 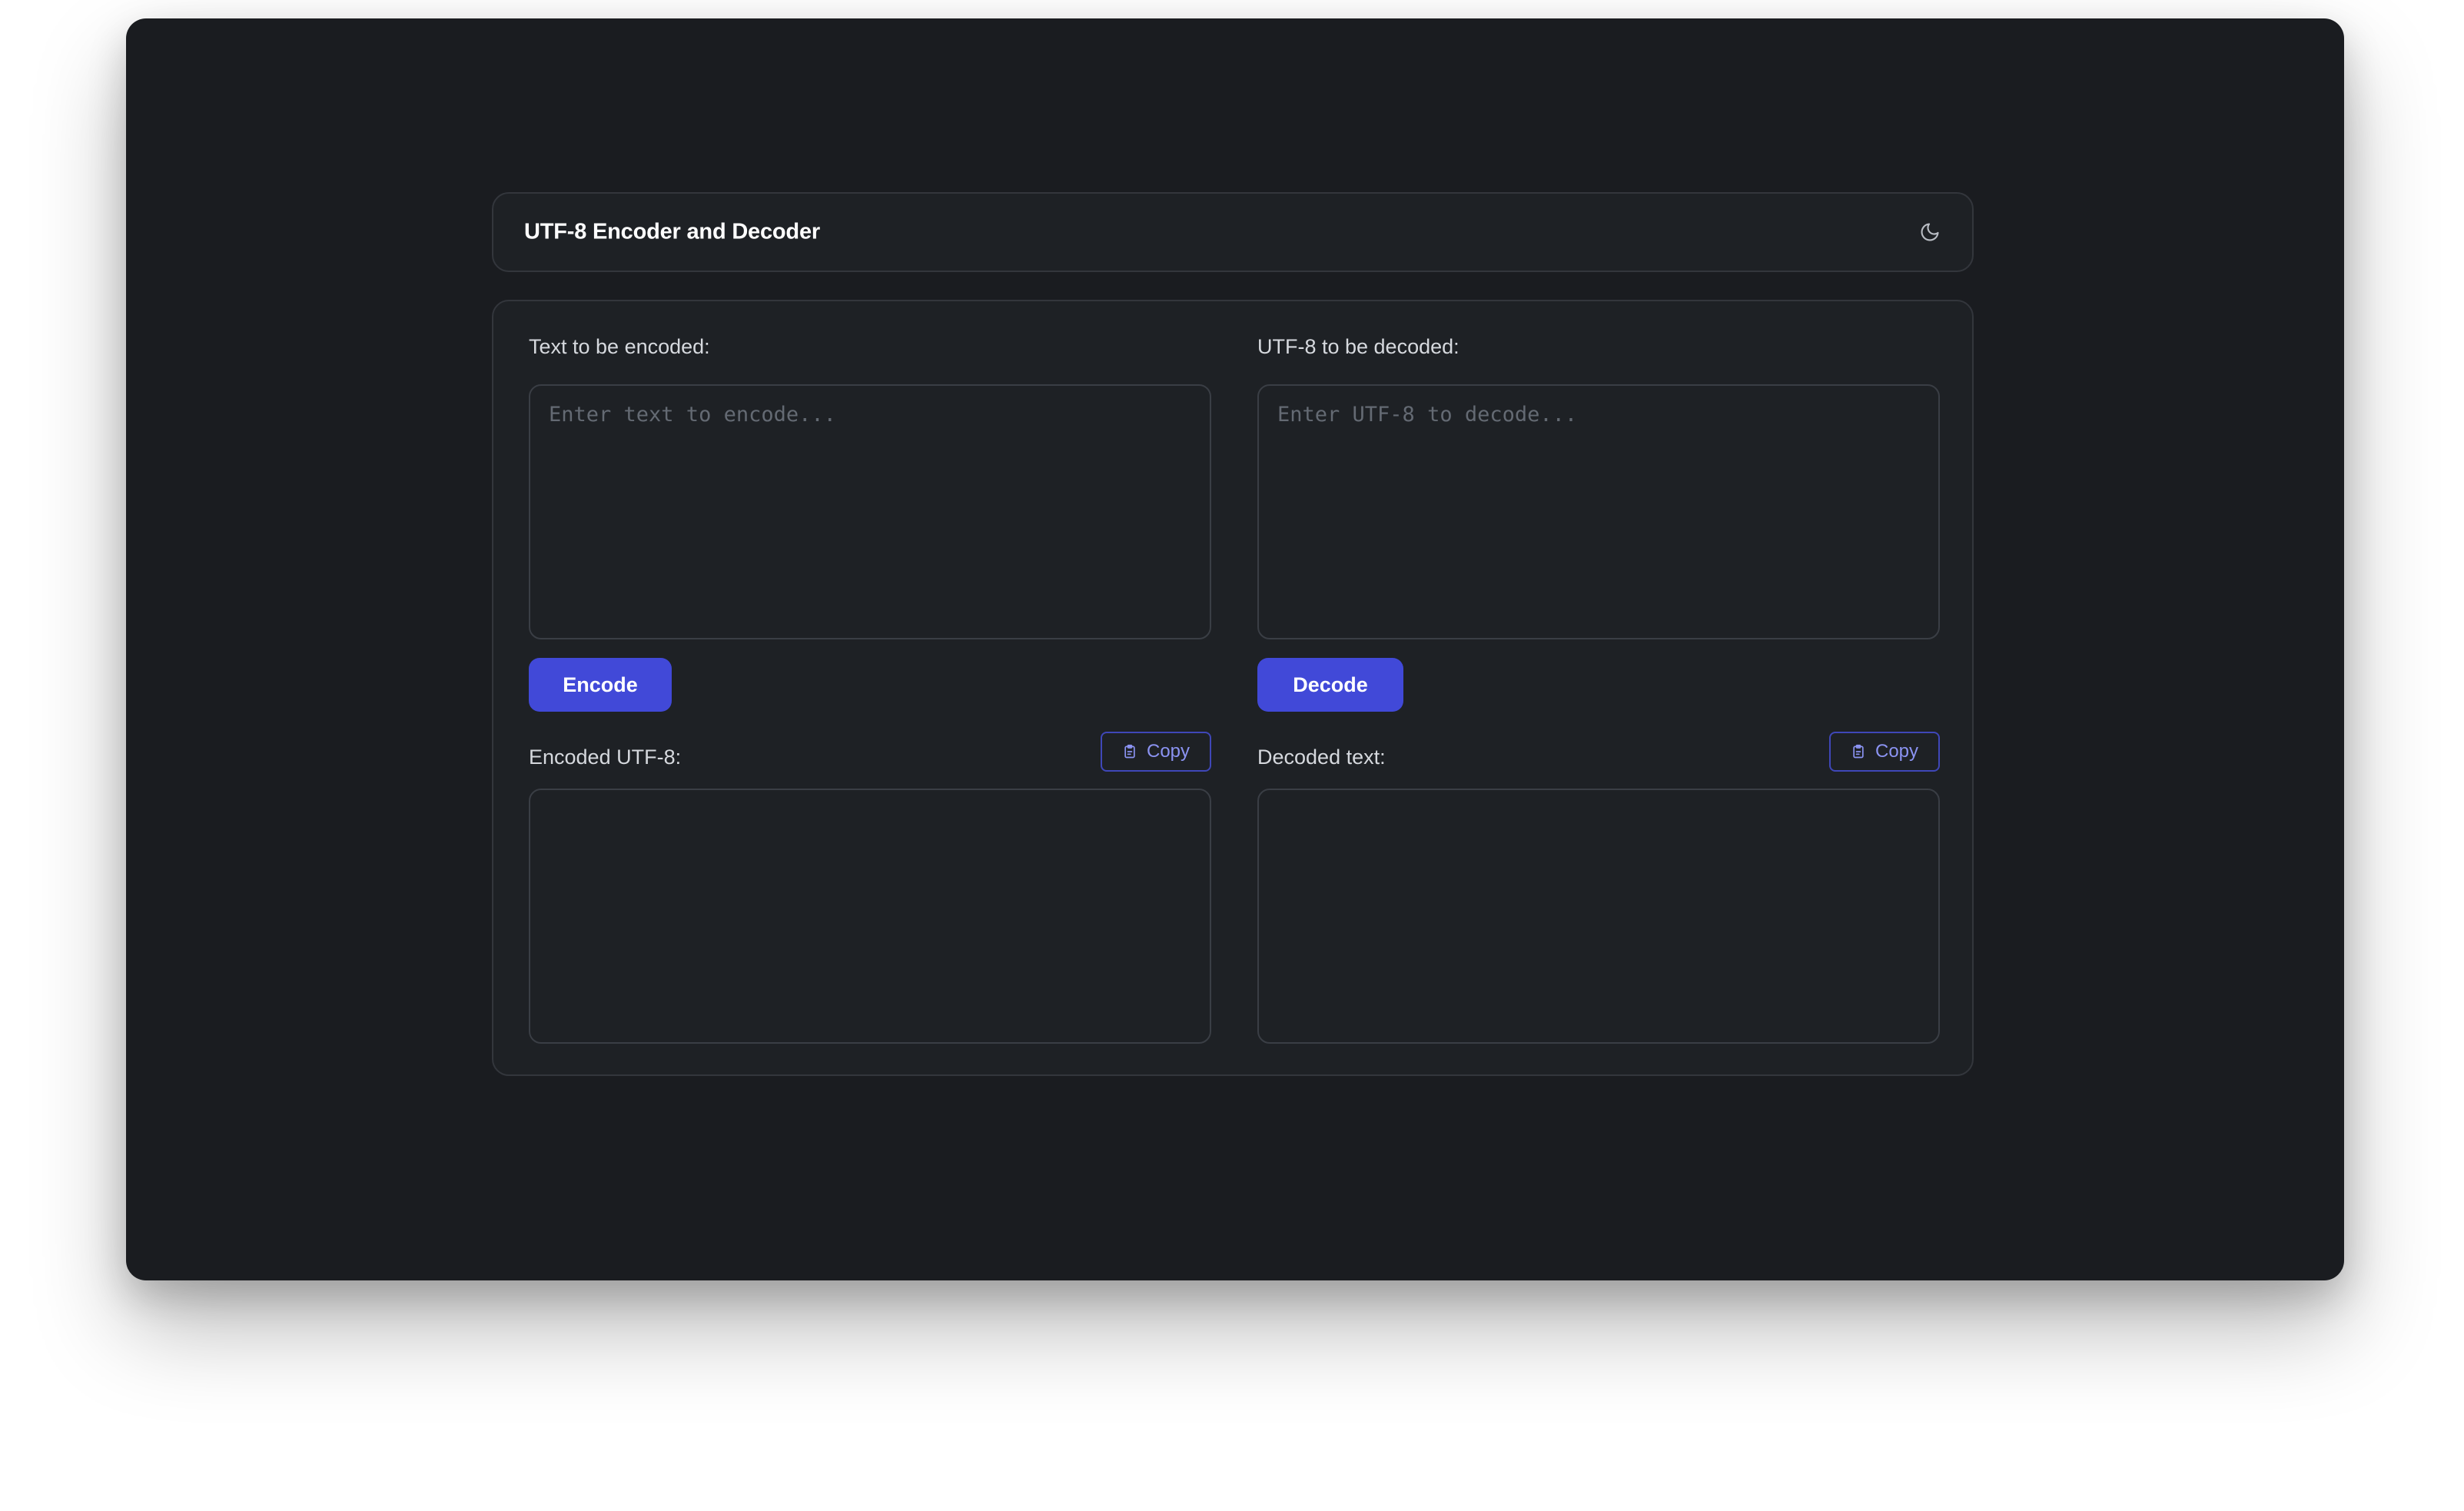 I want to click on decode-button: Decode, so click(x=1330, y=685).